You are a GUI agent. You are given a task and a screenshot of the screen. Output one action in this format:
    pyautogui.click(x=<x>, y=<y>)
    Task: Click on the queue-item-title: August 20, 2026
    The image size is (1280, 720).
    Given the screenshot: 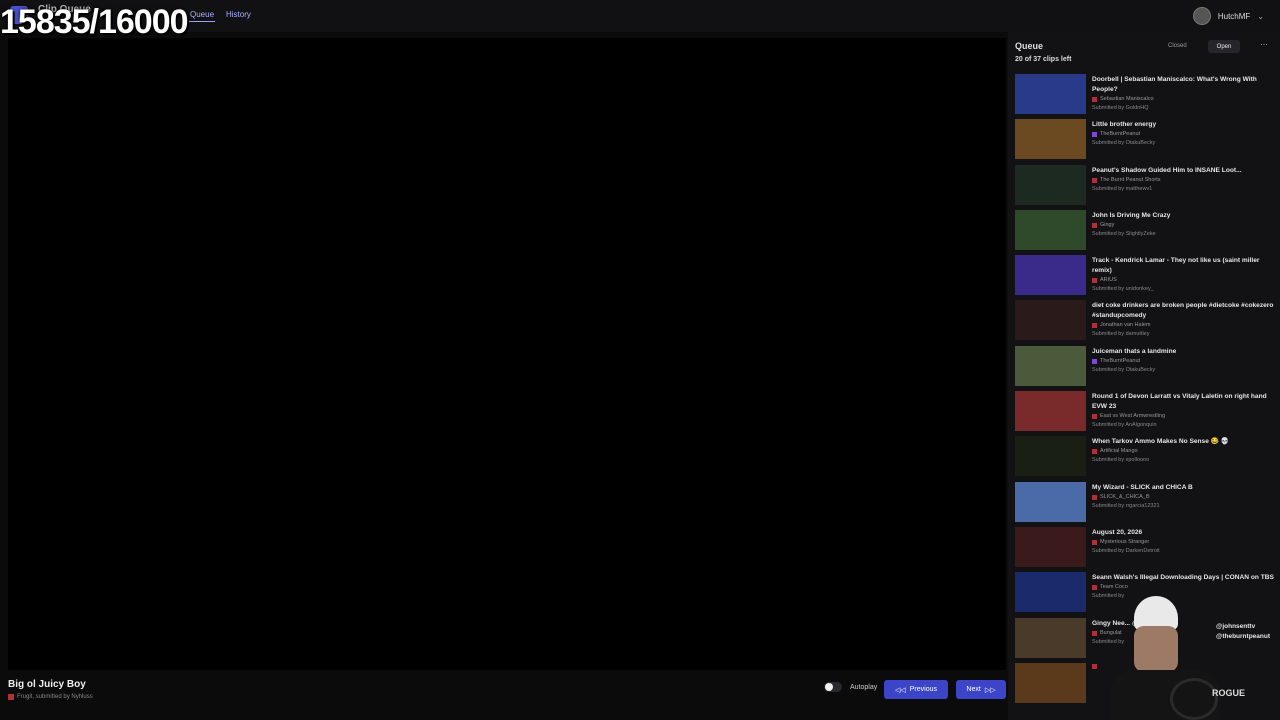 What is the action you would take?
    pyautogui.click(x=1183, y=533)
    